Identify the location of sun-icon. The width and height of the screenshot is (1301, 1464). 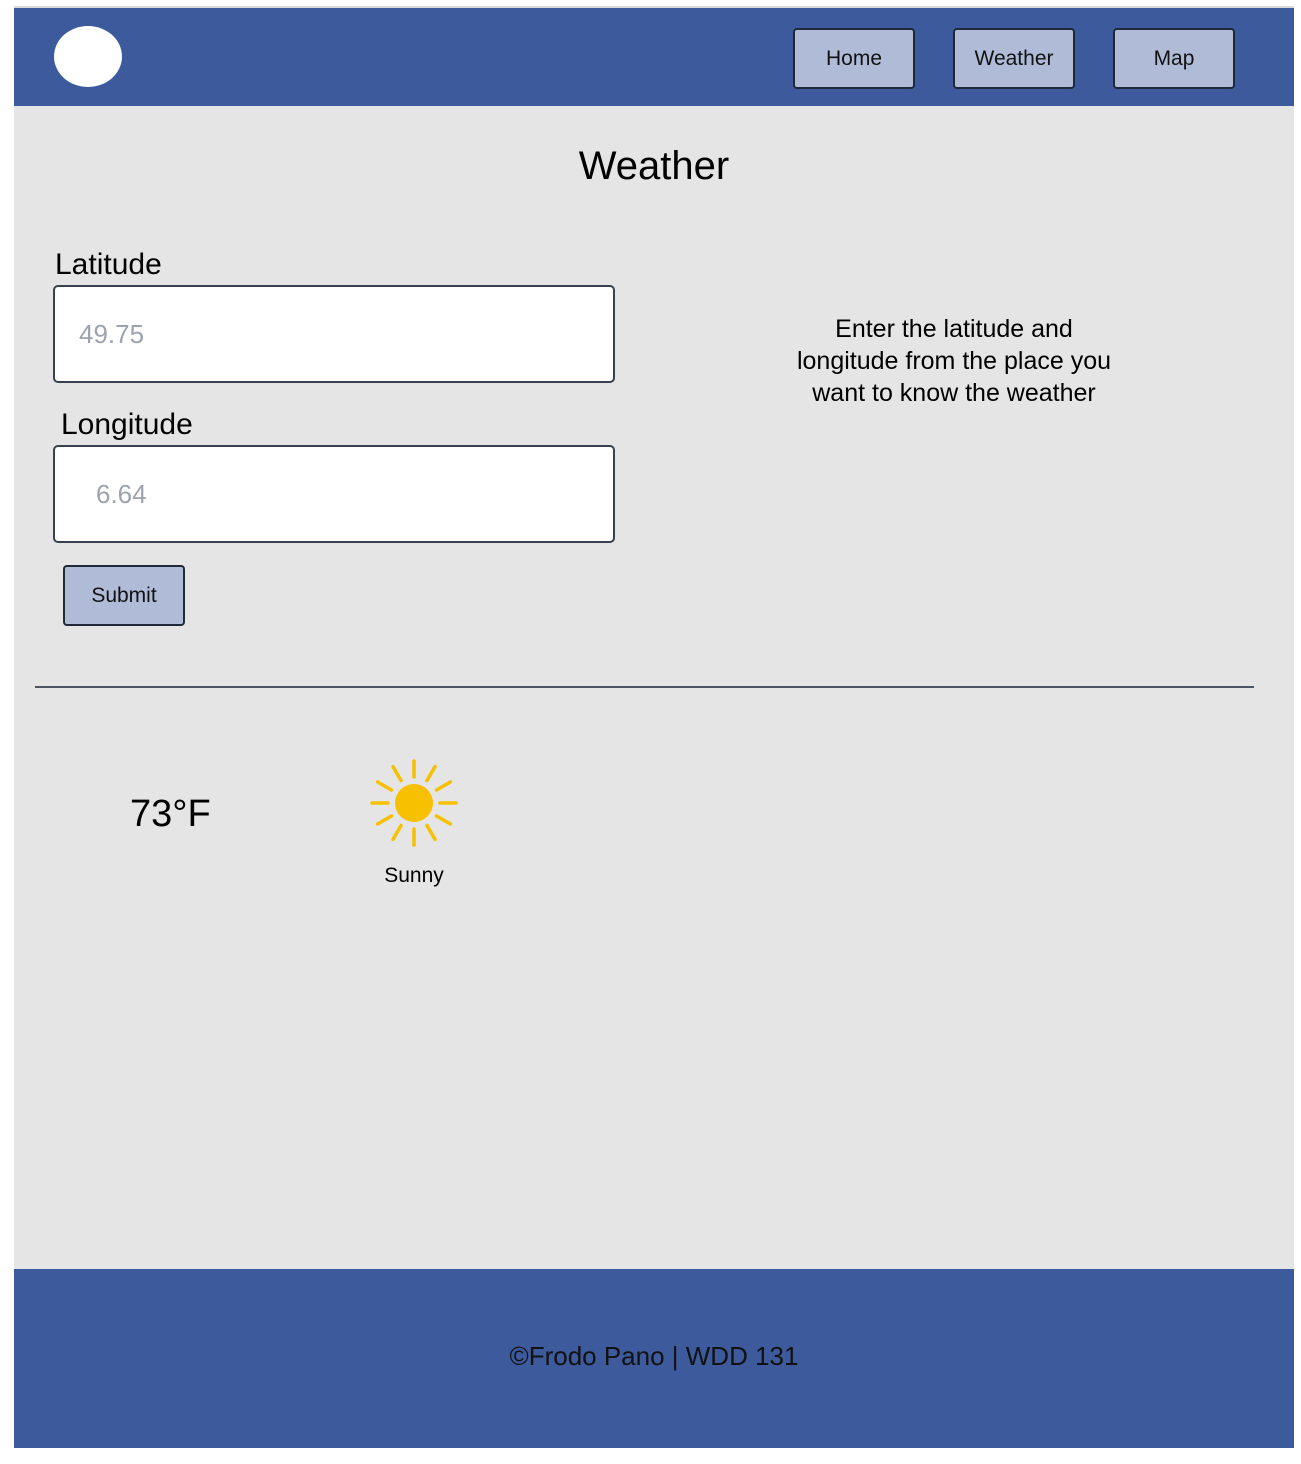
(414, 803).